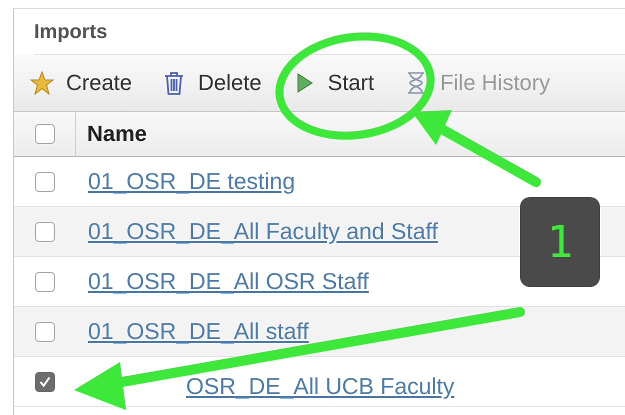 The image size is (625, 415). I want to click on star-icon, so click(42, 83).